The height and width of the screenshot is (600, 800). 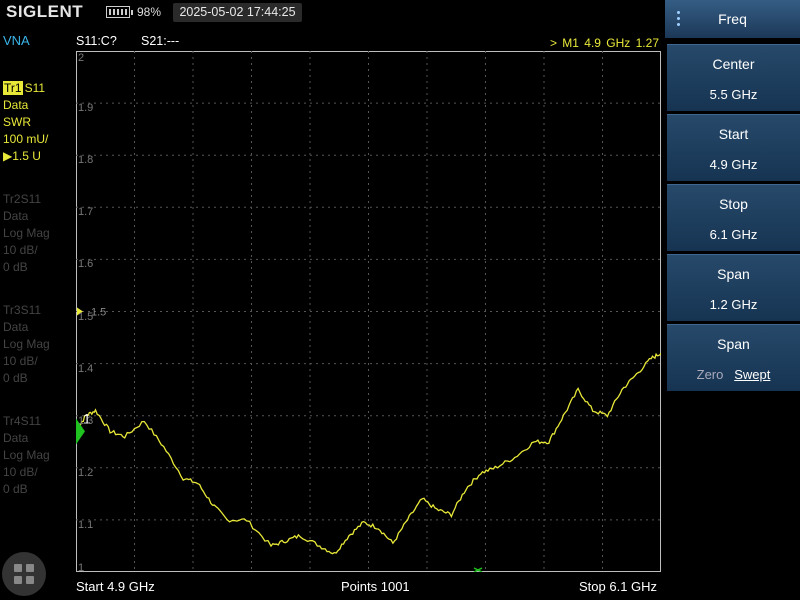 What do you see at coordinates (733, 147) in the screenshot?
I see `start-button: Start 4.9 GHz` at bounding box center [733, 147].